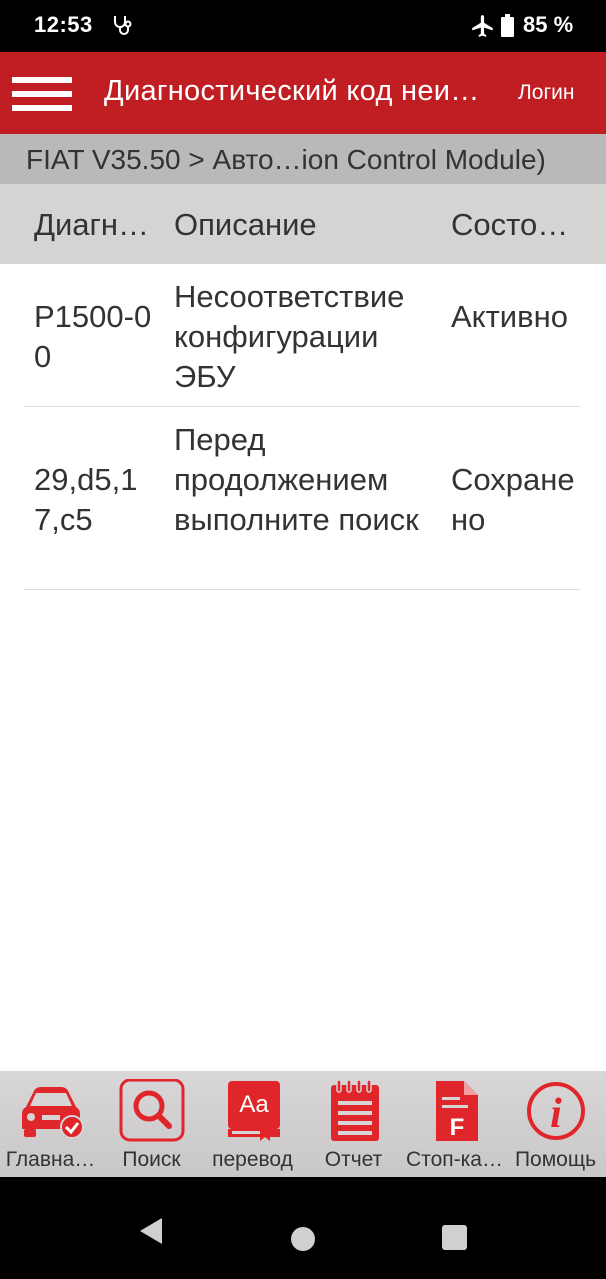  I want to click on search-icon, so click(152, 1110).